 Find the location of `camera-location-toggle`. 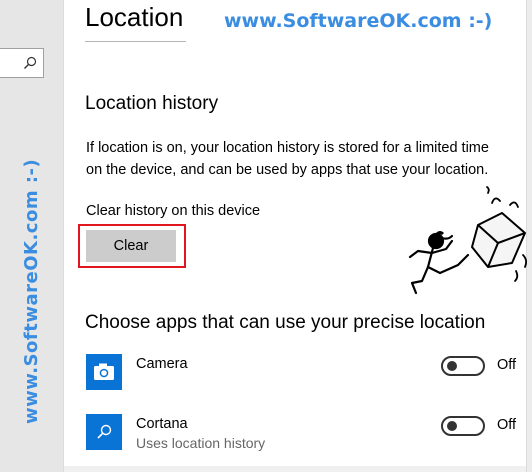

camera-location-toggle is located at coordinates (463, 366).